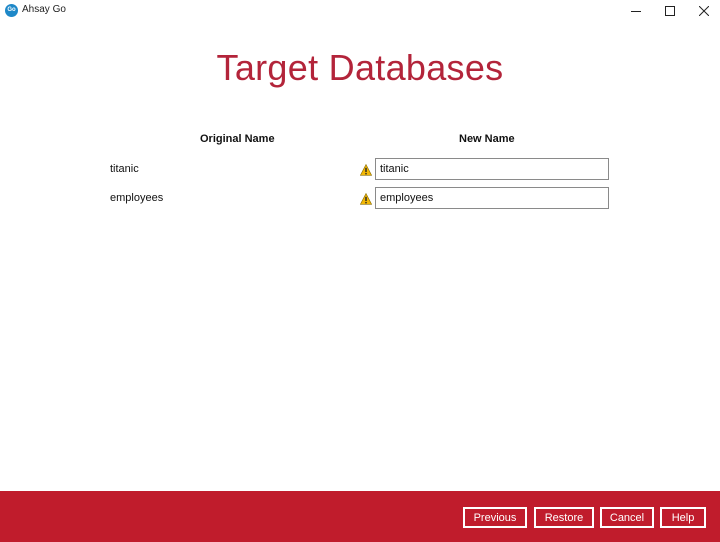 Image resolution: width=720 pixels, height=542 pixels. Describe the element at coordinates (360, 11) in the screenshot. I see `title-bar: Go Ahsay Go` at that location.